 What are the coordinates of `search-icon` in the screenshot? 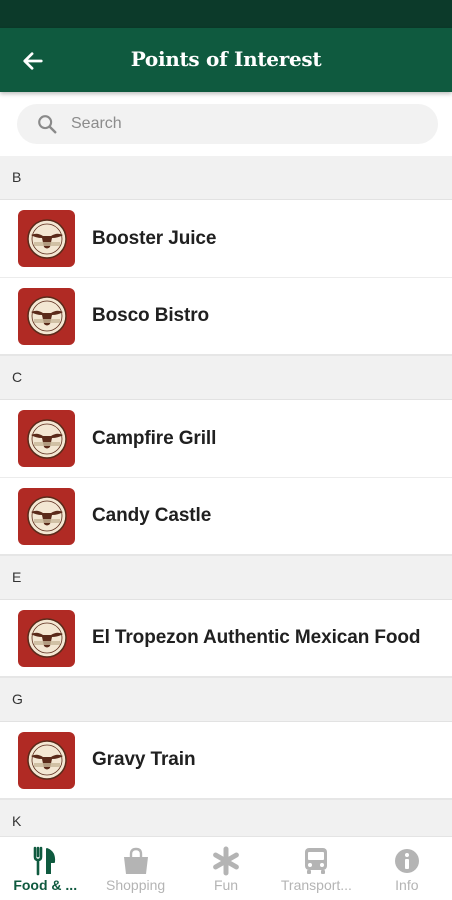 It's located at (47, 124).